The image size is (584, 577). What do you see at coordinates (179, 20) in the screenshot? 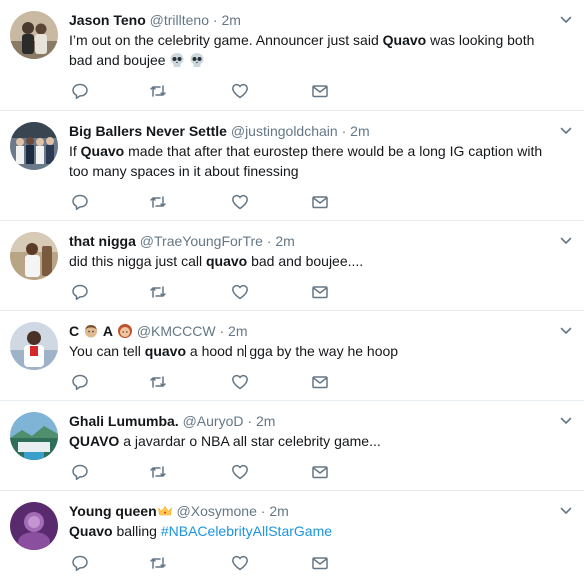
I see `username: @trillteno` at bounding box center [179, 20].